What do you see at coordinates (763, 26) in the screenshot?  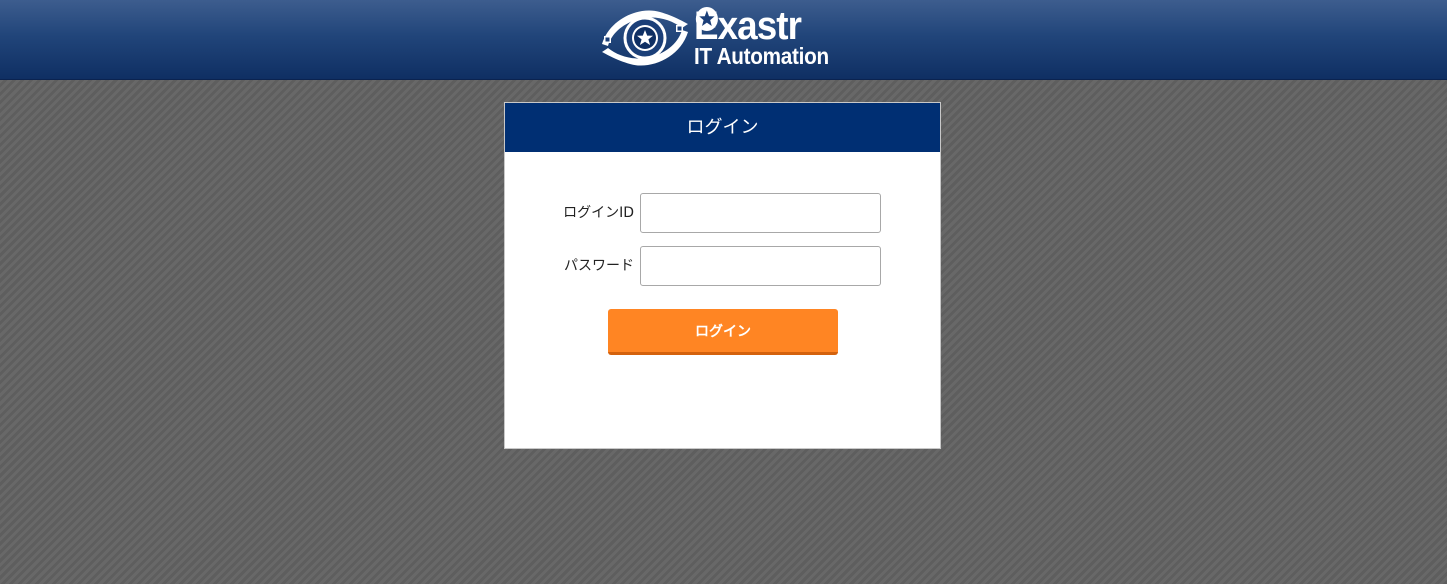 I see `brand-name: Exastr` at bounding box center [763, 26].